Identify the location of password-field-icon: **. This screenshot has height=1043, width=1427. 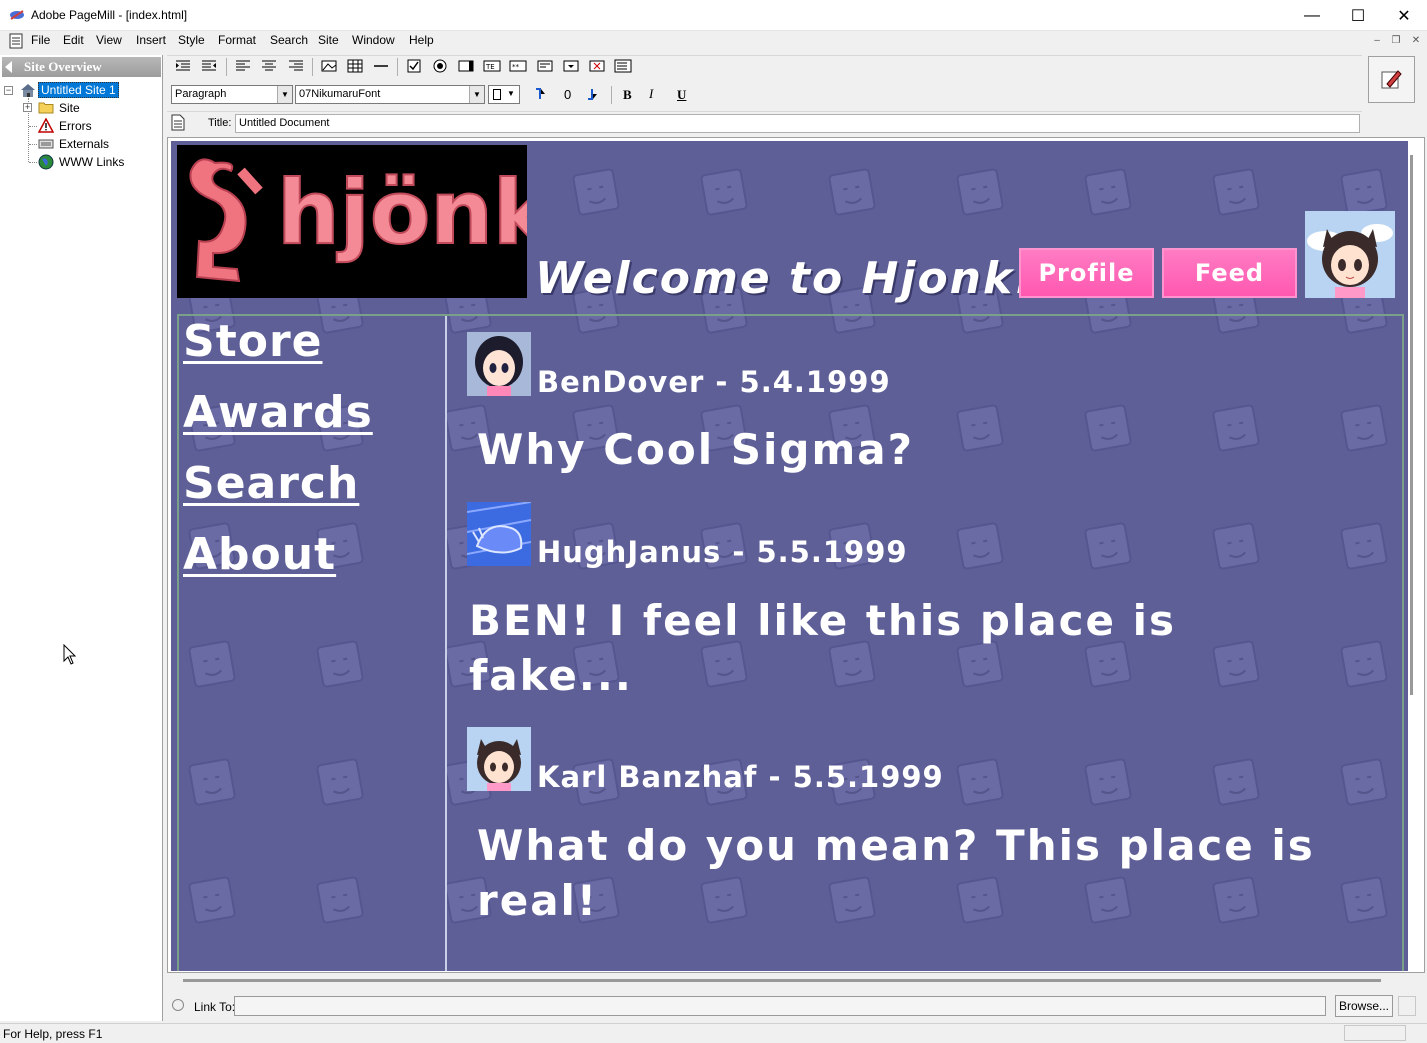
(518, 66).